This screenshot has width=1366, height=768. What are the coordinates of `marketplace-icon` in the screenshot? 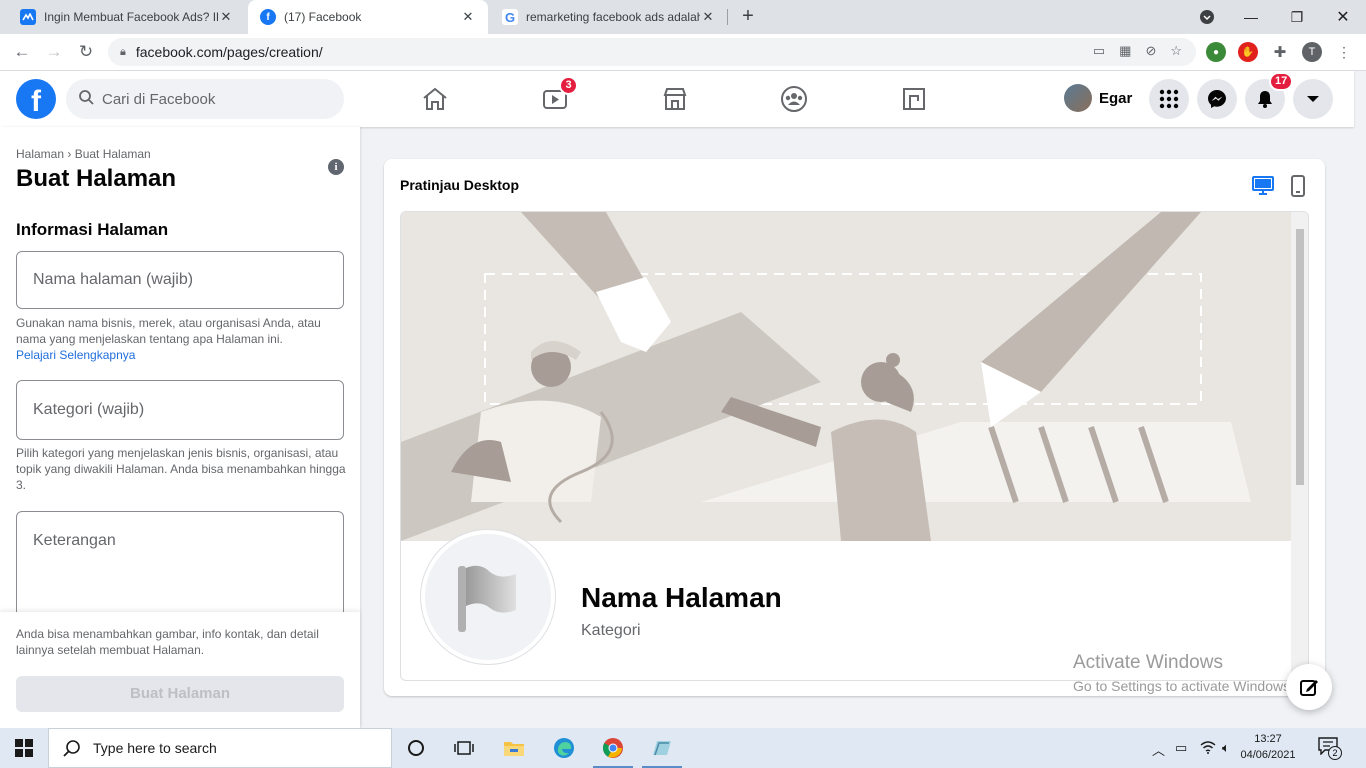 It's located at (675, 99).